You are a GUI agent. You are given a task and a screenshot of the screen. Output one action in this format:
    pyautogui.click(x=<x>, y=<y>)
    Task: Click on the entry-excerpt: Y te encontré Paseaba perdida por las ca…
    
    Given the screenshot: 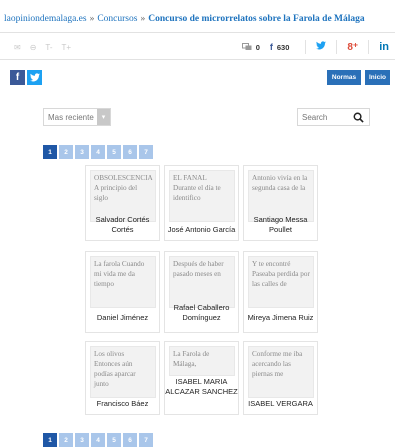 What is the action you would take?
    pyautogui.click(x=281, y=282)
    